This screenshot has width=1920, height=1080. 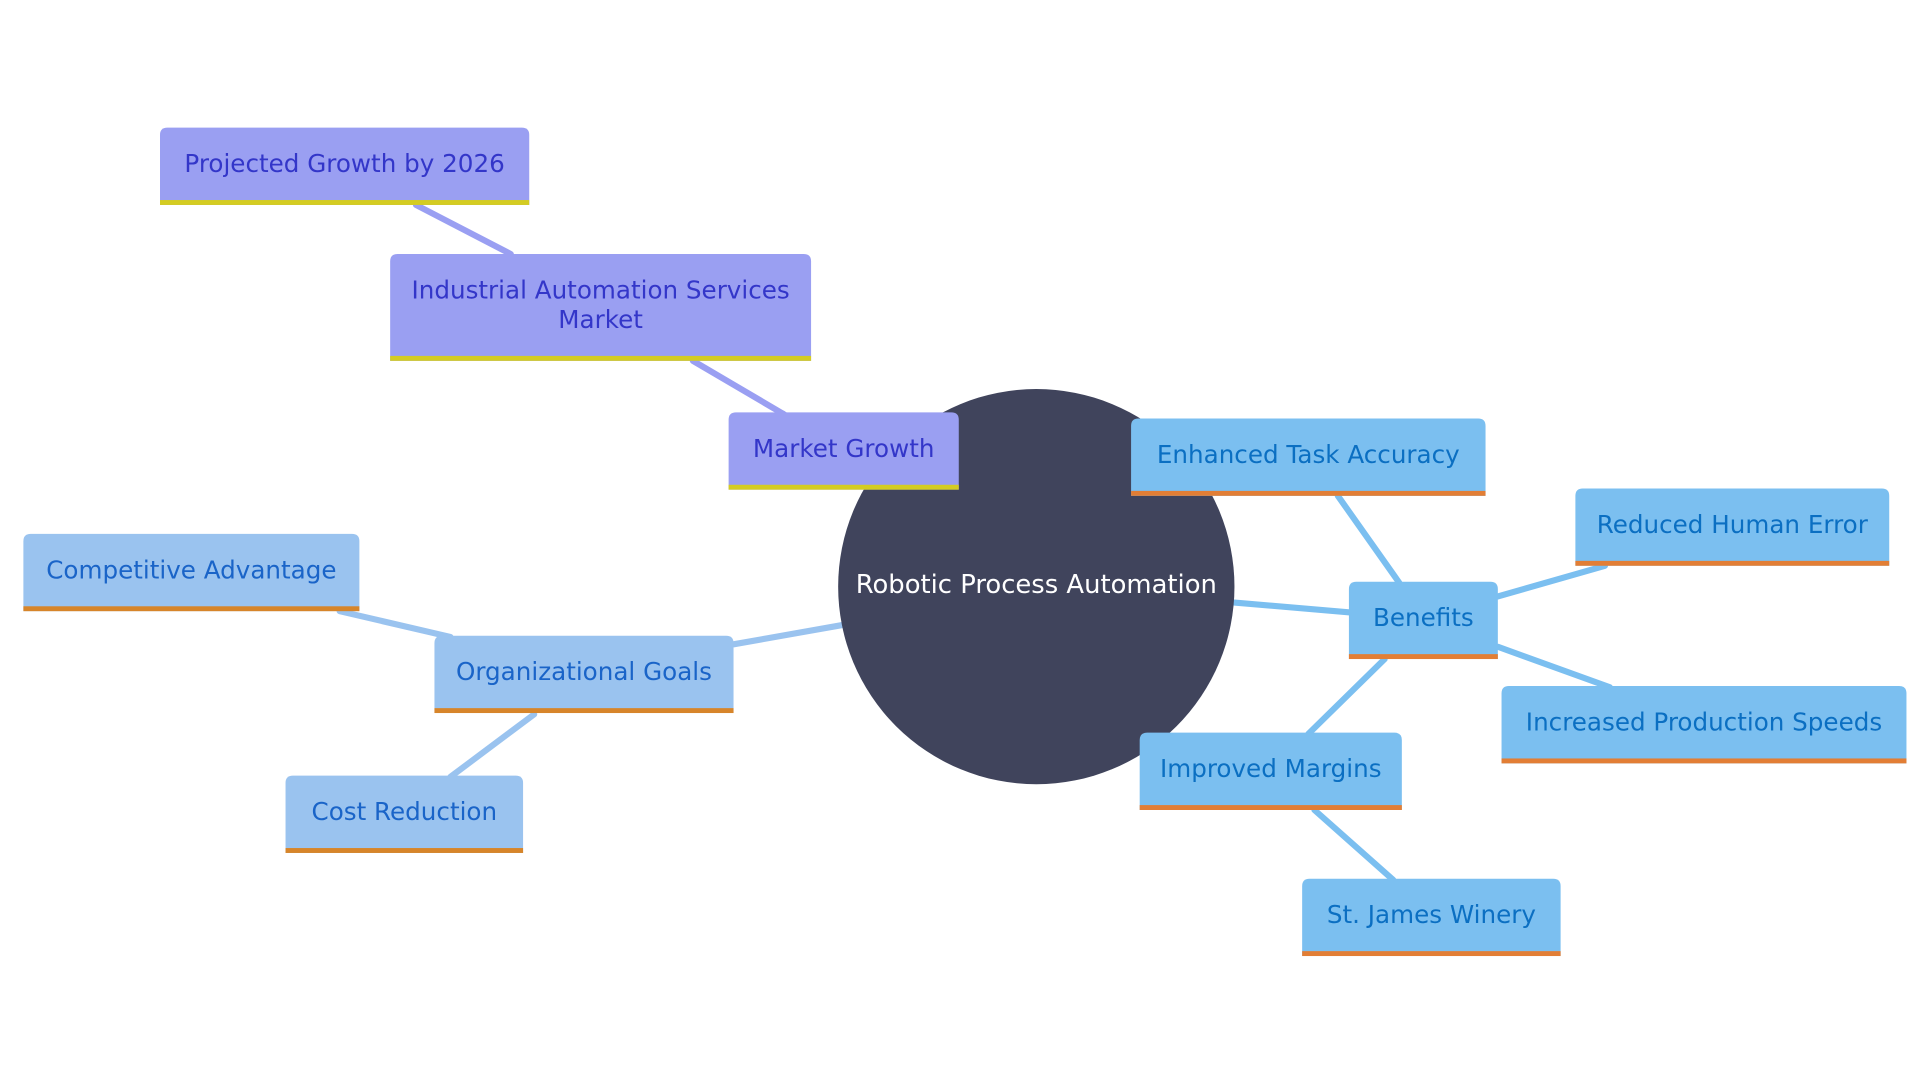 What do you see at coordinates (789, 634) in the screenshot?
I see `edge-root-to-organizational-goals` at bounding box center [789, 634].